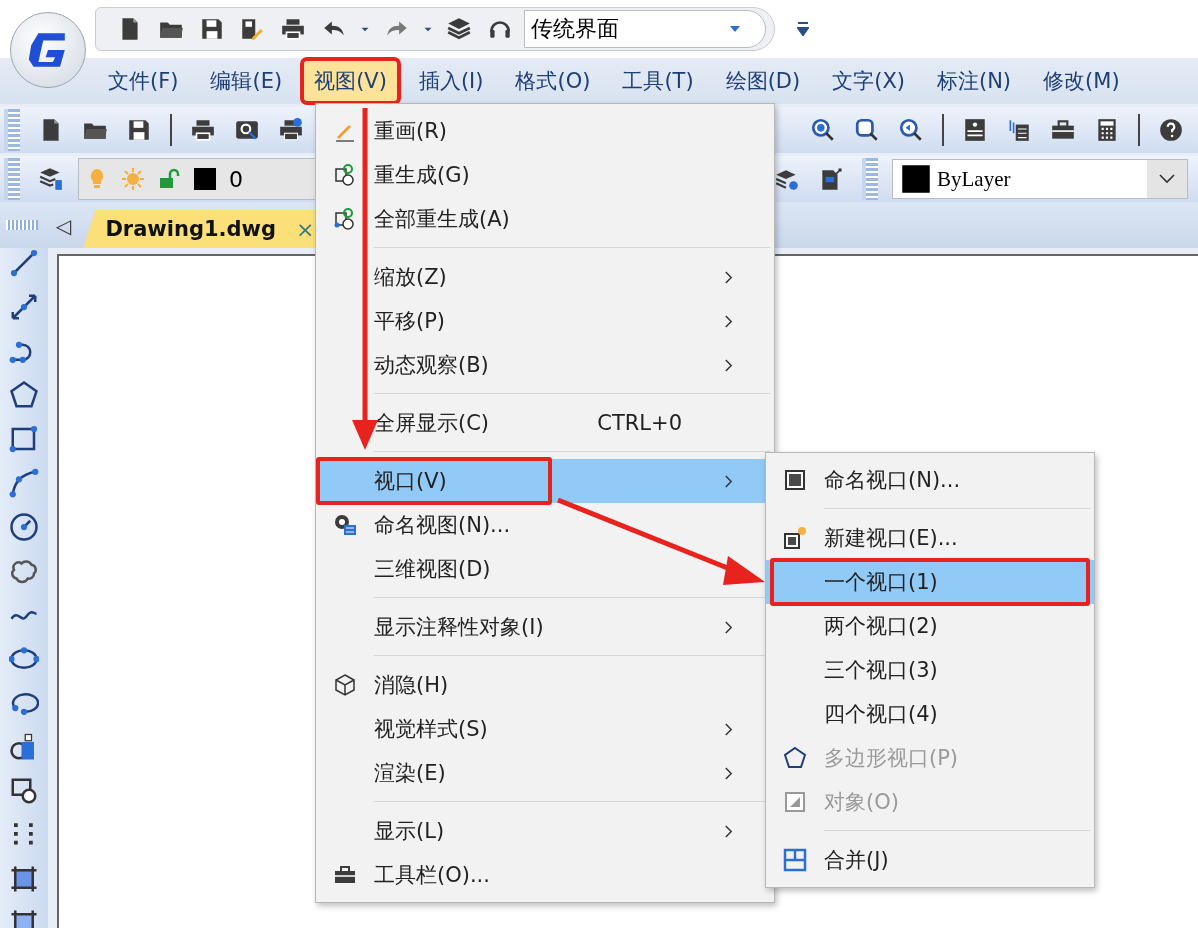 The image size is (1198, 928). Describe the element at coordinates (24, 791) in the screenshot. I see `insert-icon` at that location.